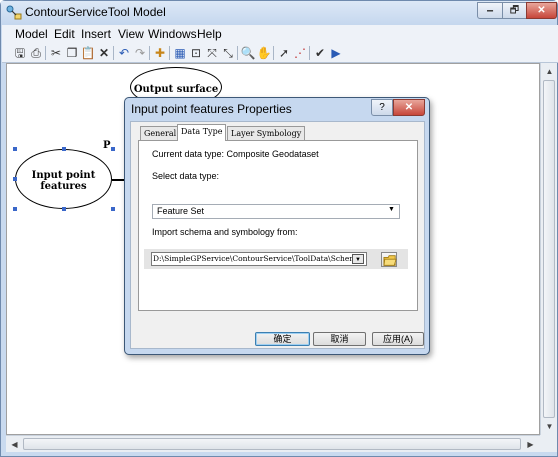 The image size is (558, 457). Describe the element at coordinates (264, 53) in the screenshot. I see `pan-icon: ✋` at that location.